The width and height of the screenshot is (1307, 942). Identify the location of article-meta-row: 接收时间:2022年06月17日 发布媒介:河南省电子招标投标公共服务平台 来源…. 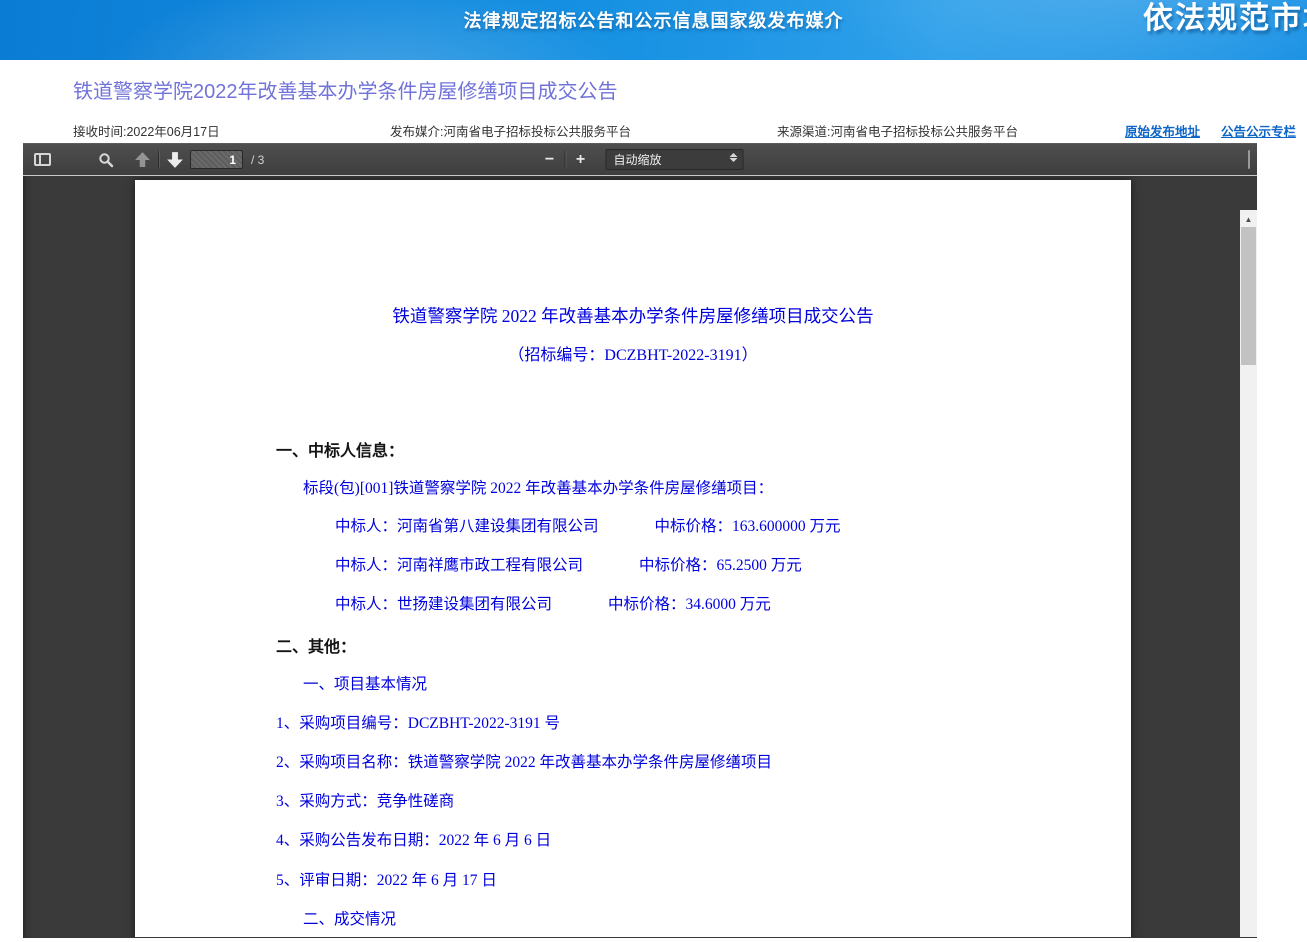
(653, 129).